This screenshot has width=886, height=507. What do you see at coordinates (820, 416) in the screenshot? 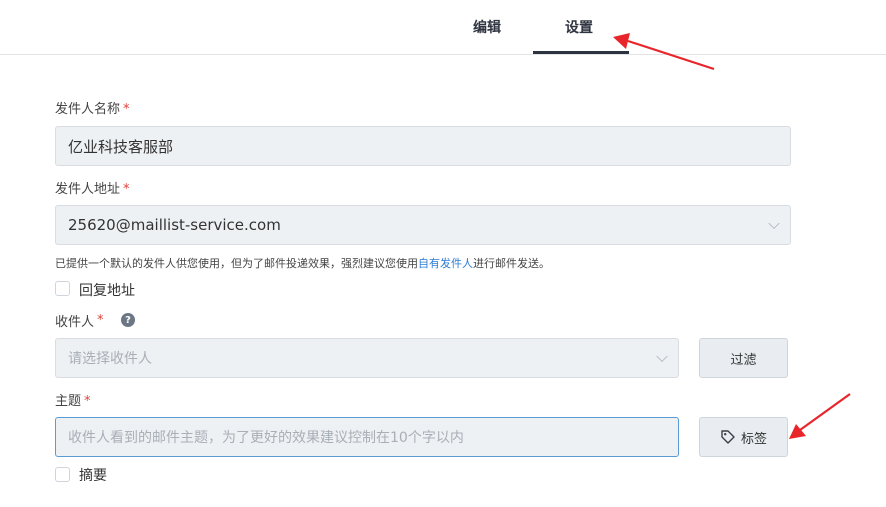
I see `arrow-to-tag-button` at bounding box center [820, 416].